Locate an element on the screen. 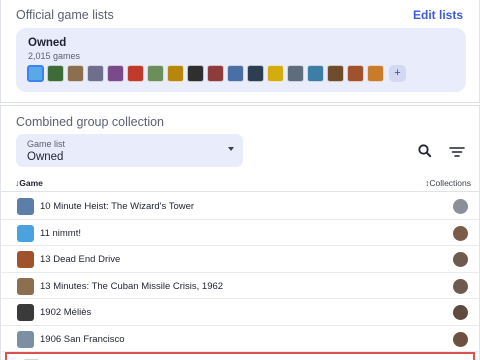  filter-icon is located at coordinates (457, 152).